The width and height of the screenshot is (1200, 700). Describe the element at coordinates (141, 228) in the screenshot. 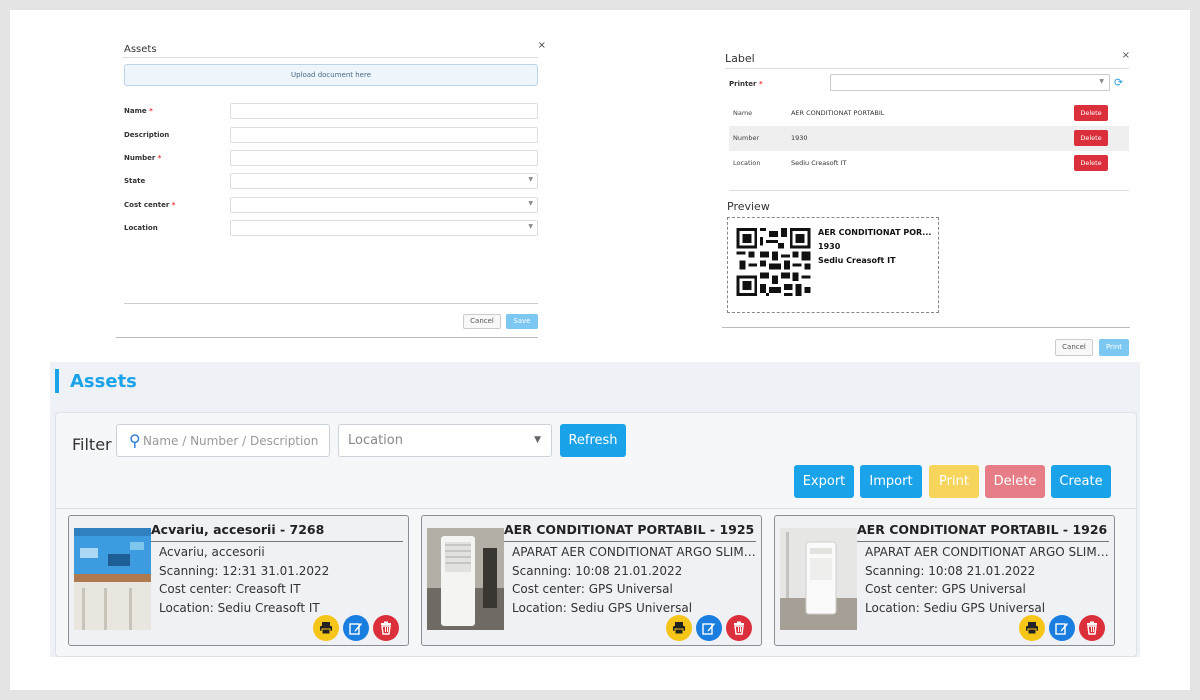

I see `location-label: Location` at that location.